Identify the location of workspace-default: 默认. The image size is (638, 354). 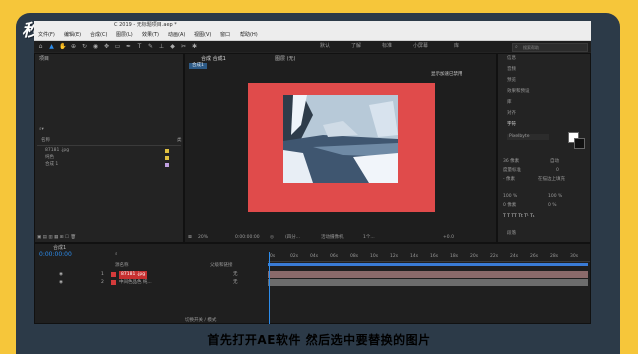
(325, 46).